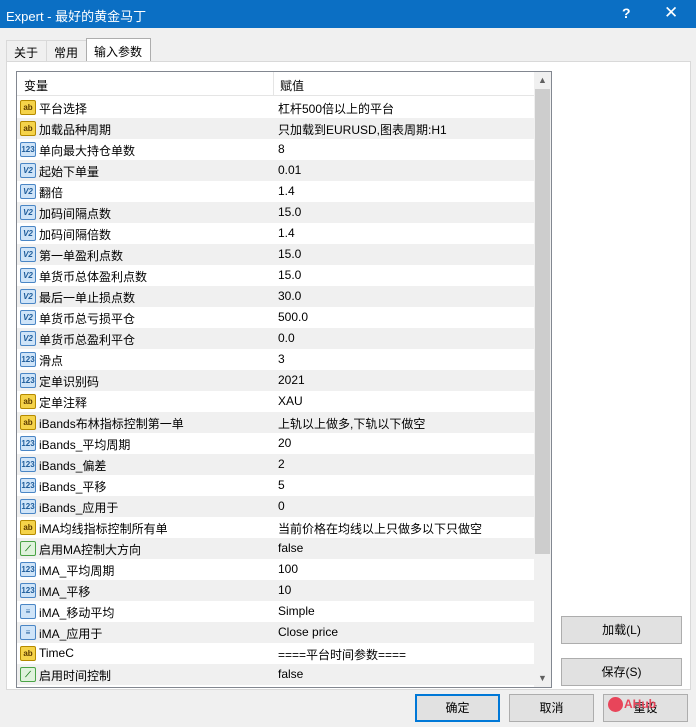  What do you see at coordinates (275, 380) in the screenshot?
I see `parameter-row: 123 定单识别码 2021` at bounding box center [275, 380].